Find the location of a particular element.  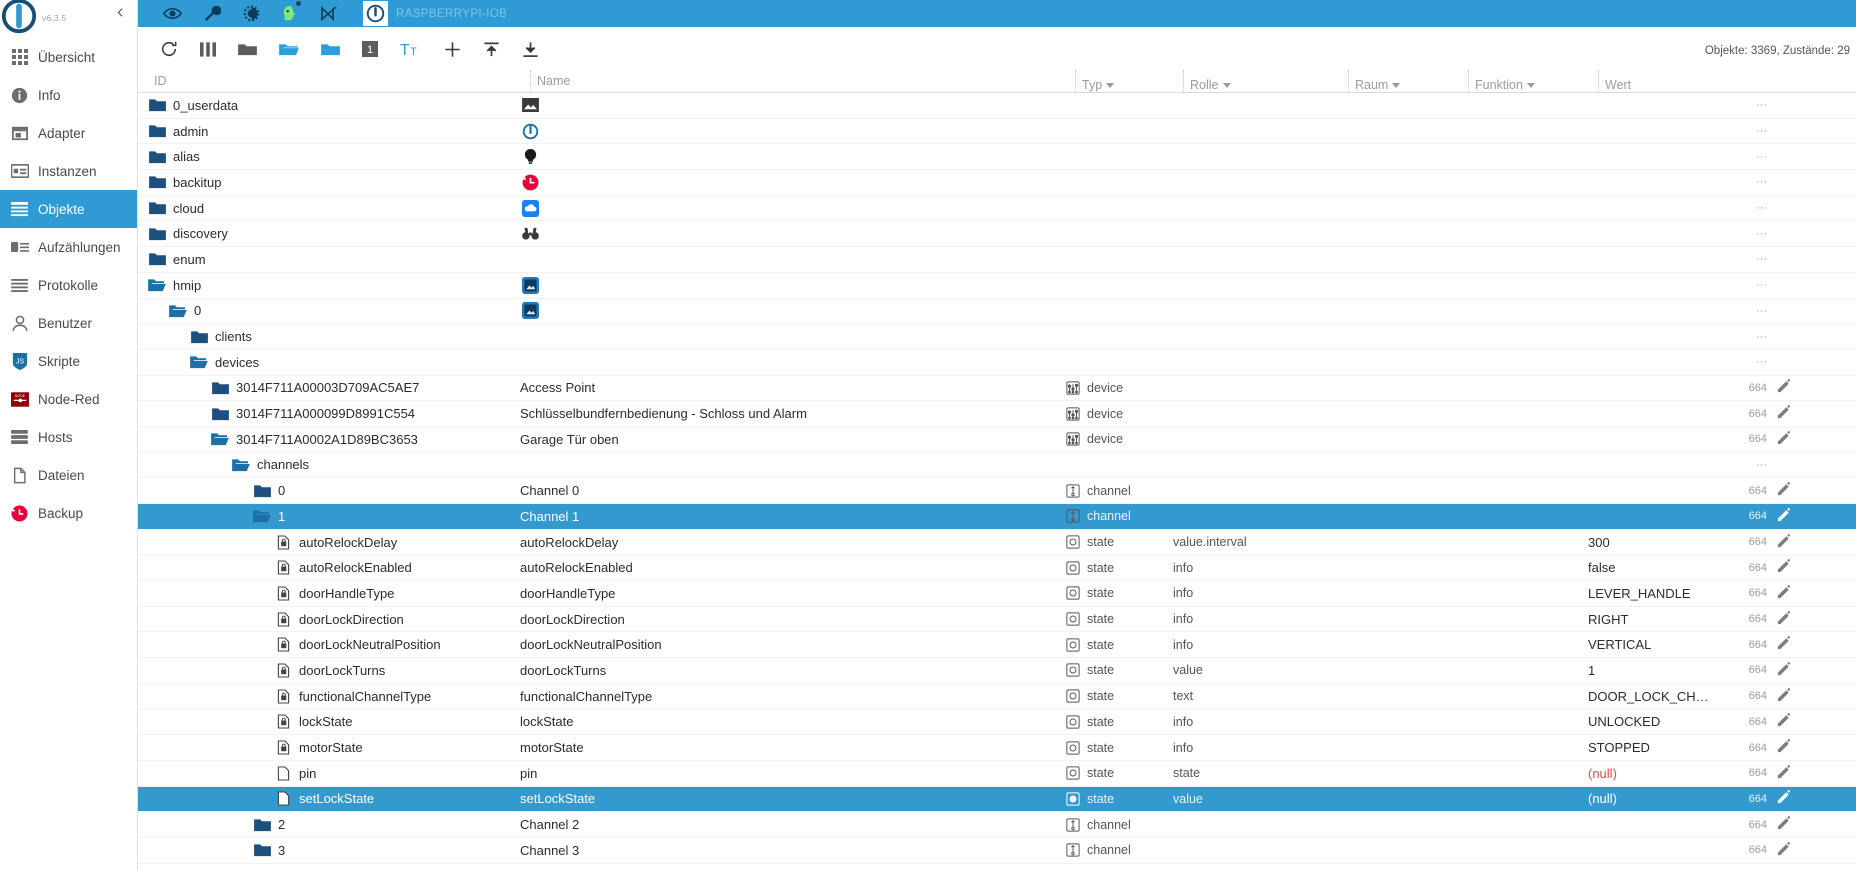

cell-name: motorState is located at coordinates (792, 747).